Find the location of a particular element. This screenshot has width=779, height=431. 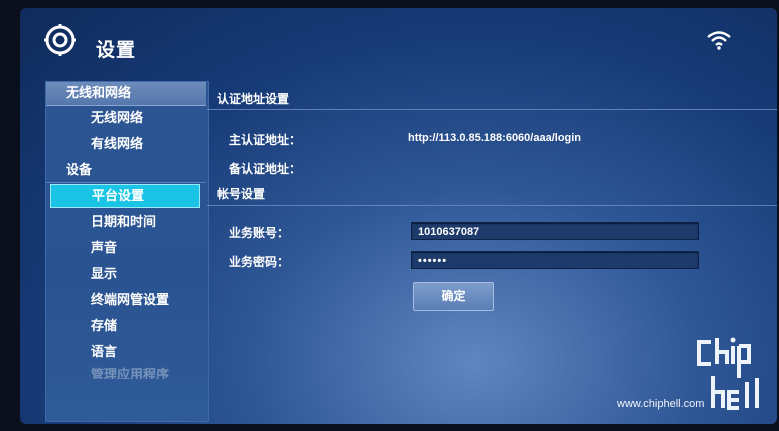

account-input: 1010637087 is located at coordinates (555, 231).